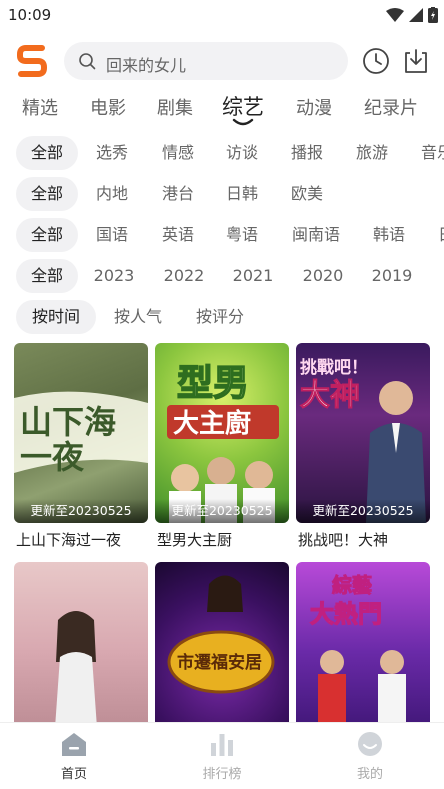 The height and width of the screenshot is (789, 444). Describe the element at coordinates (40, 107) in the screenshot. I see `tab-featured: 精选` at that location.